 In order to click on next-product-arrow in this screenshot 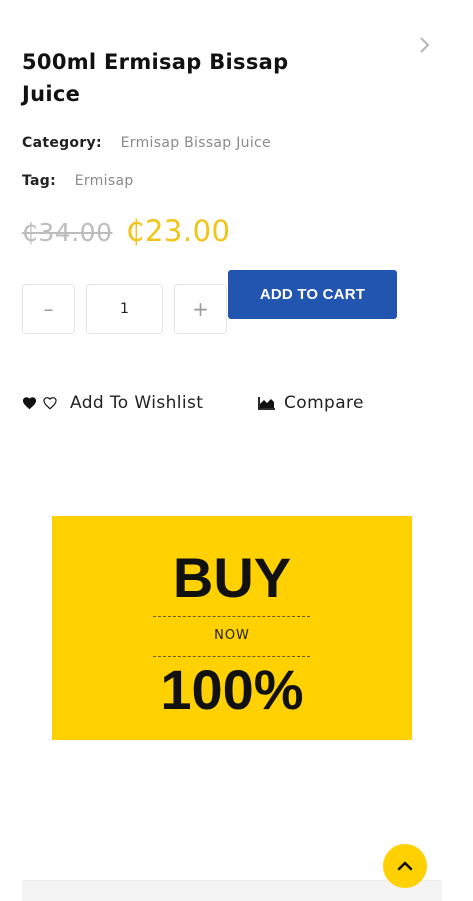, I will do `click(425, 45)`.